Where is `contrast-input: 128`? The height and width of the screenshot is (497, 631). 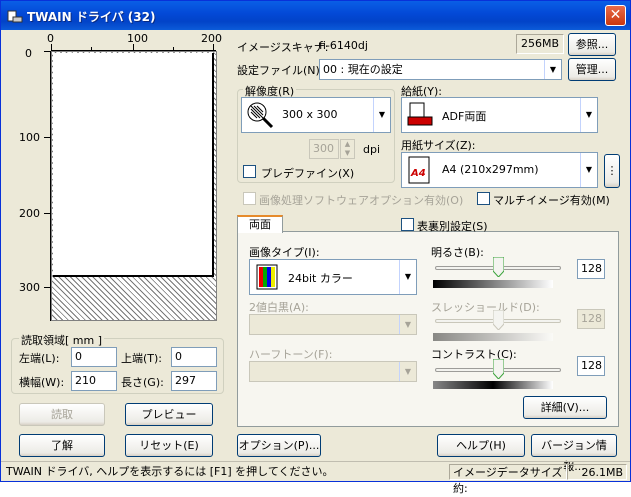 contrast-input: 128 is located at coordinates (591, 366).